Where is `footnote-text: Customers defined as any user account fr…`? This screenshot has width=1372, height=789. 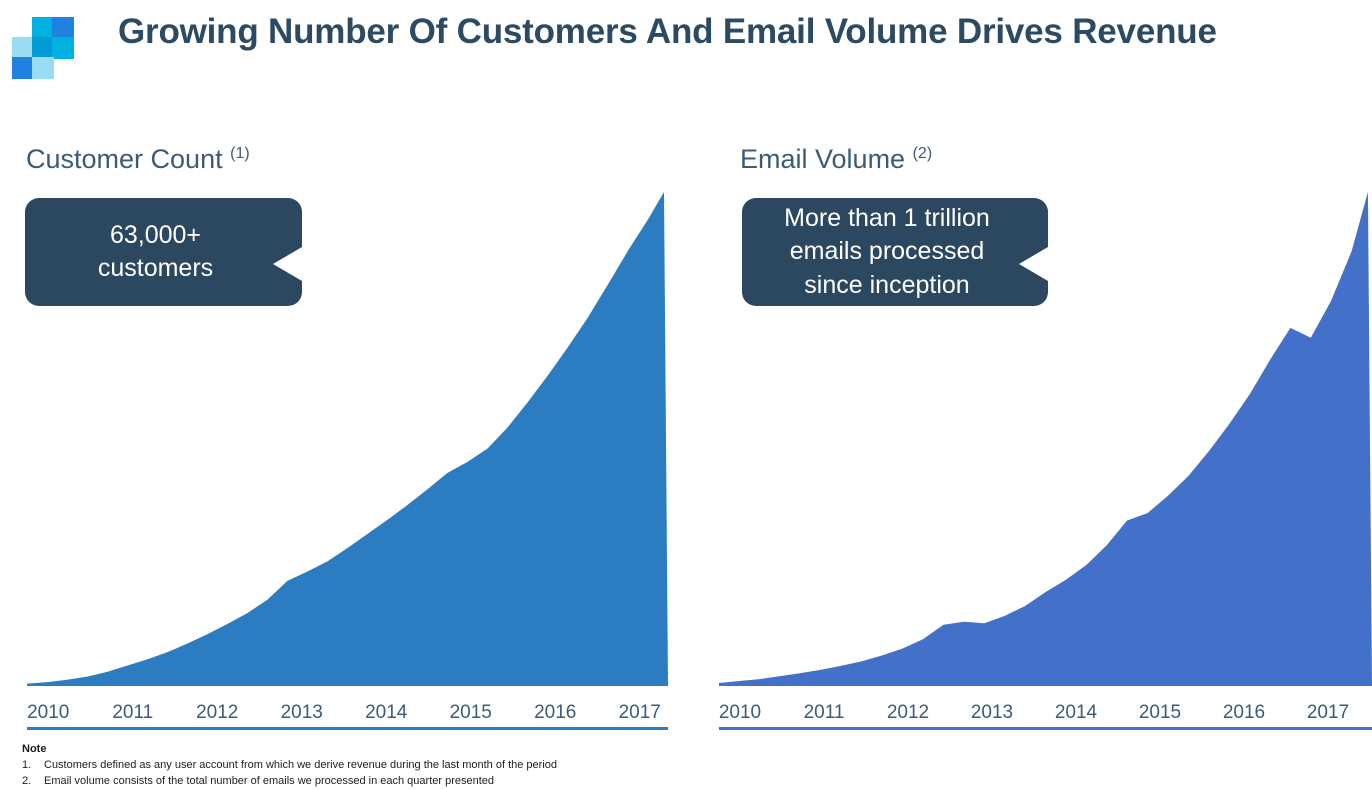 footnote-text: Customers defined as any user account fr… is located at coordinates (300, 765).